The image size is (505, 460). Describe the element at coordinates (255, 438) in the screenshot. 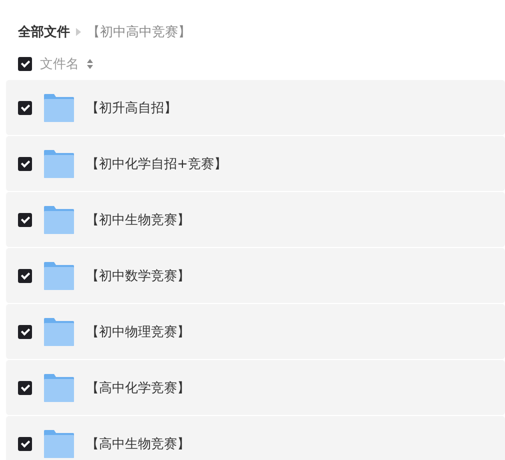

I see `file-row: 【高中生物竞赛】` at that location.